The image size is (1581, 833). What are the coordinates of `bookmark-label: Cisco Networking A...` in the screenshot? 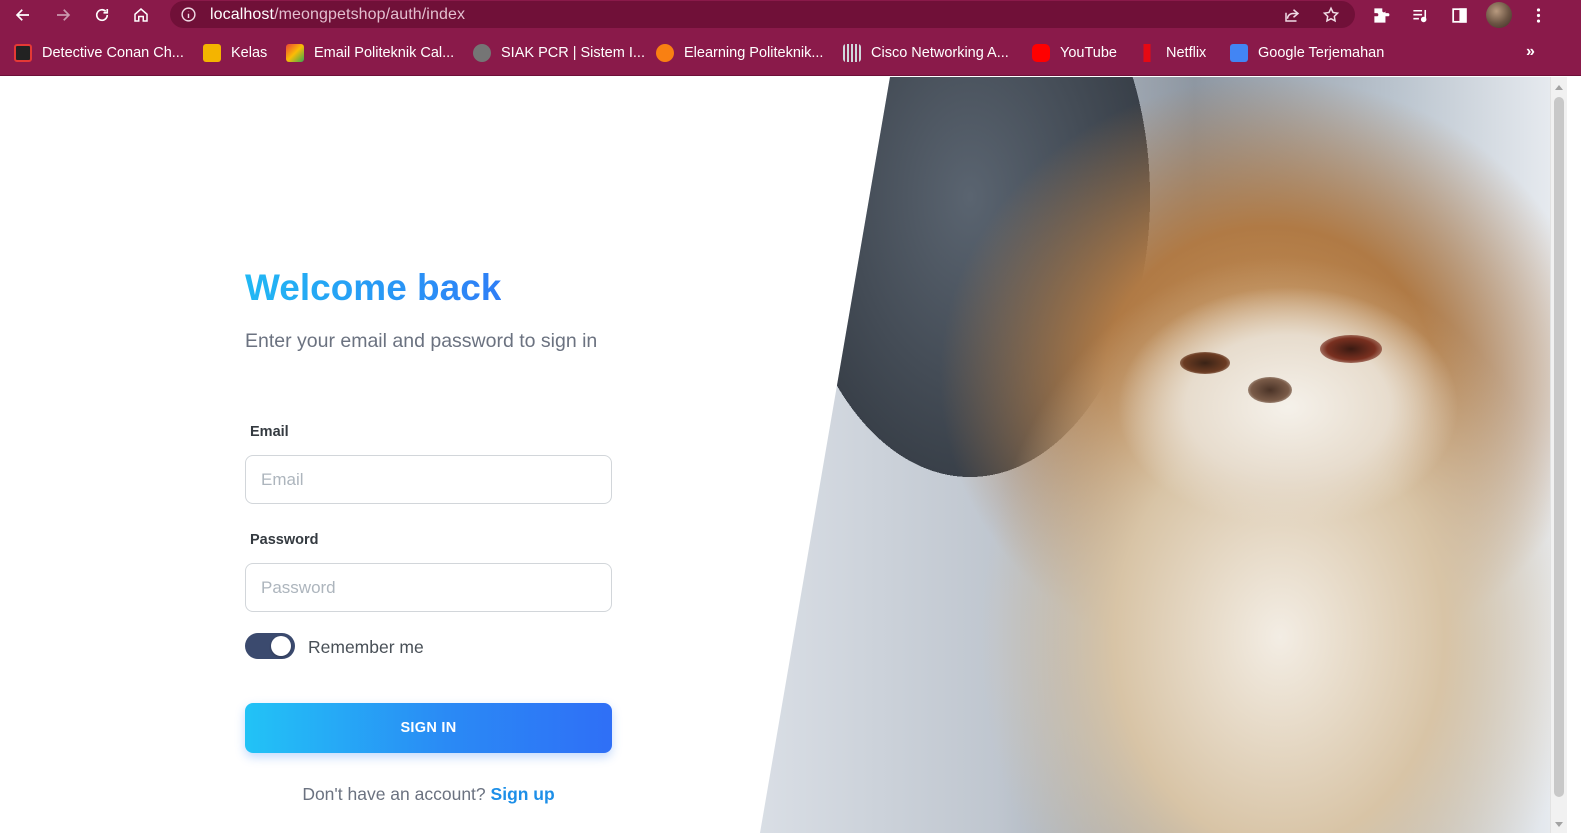 It's located at (940, 53).